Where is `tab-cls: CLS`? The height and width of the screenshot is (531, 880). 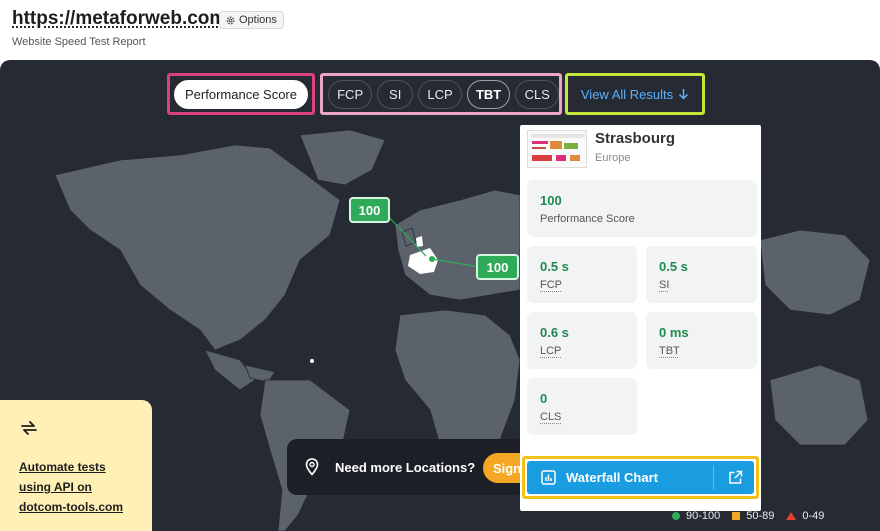 tab-cls: CLS is located at coordinates (537, 94).